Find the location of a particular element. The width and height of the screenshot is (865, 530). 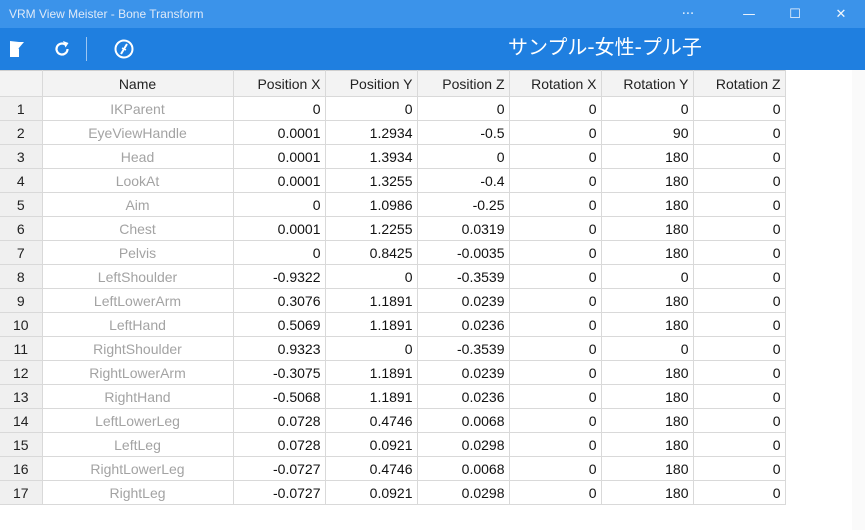

bone-name: RightShoulder is located at coordinates (138, 348).